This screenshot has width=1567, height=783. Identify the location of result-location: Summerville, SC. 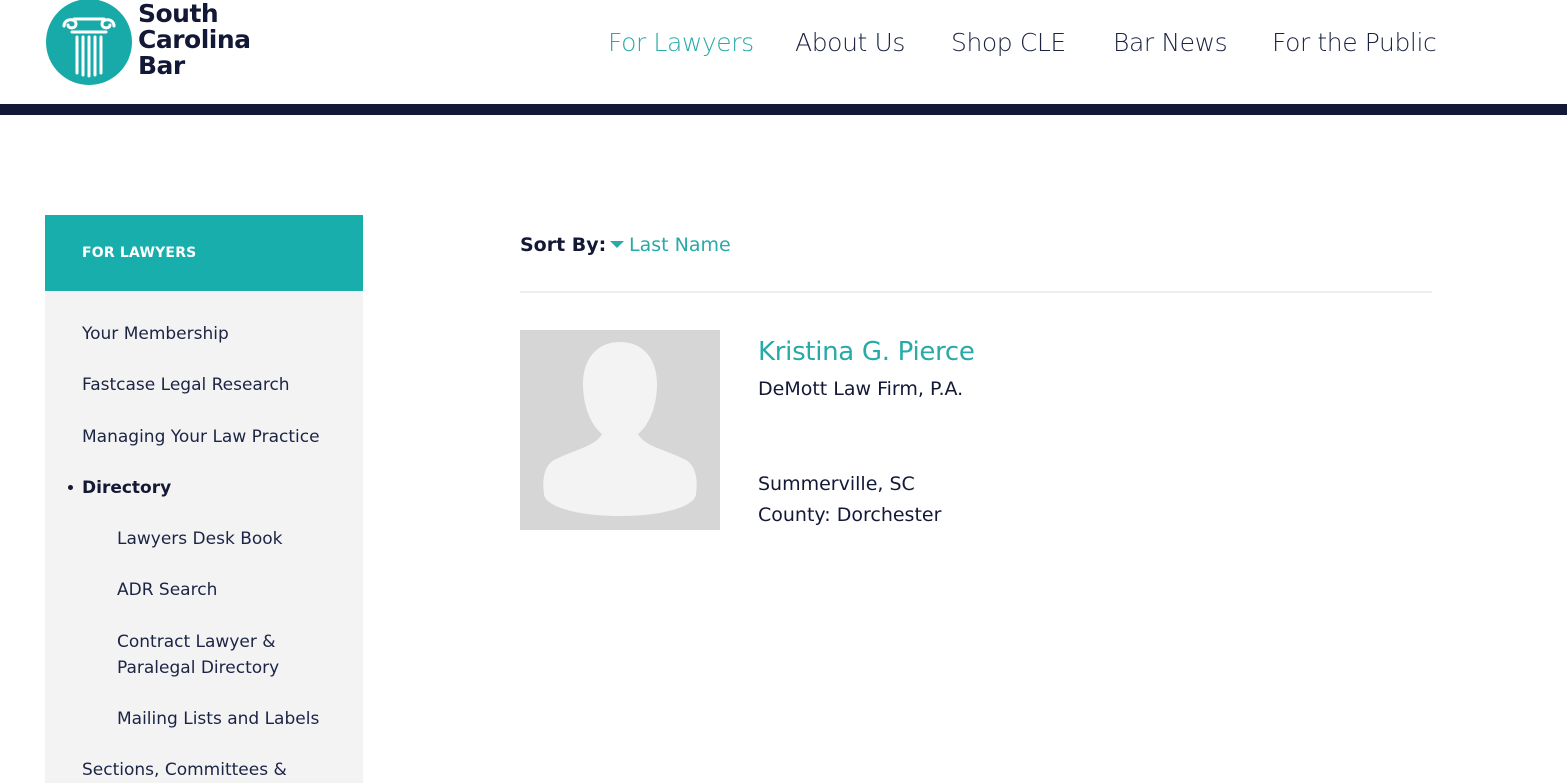
(836, 484).